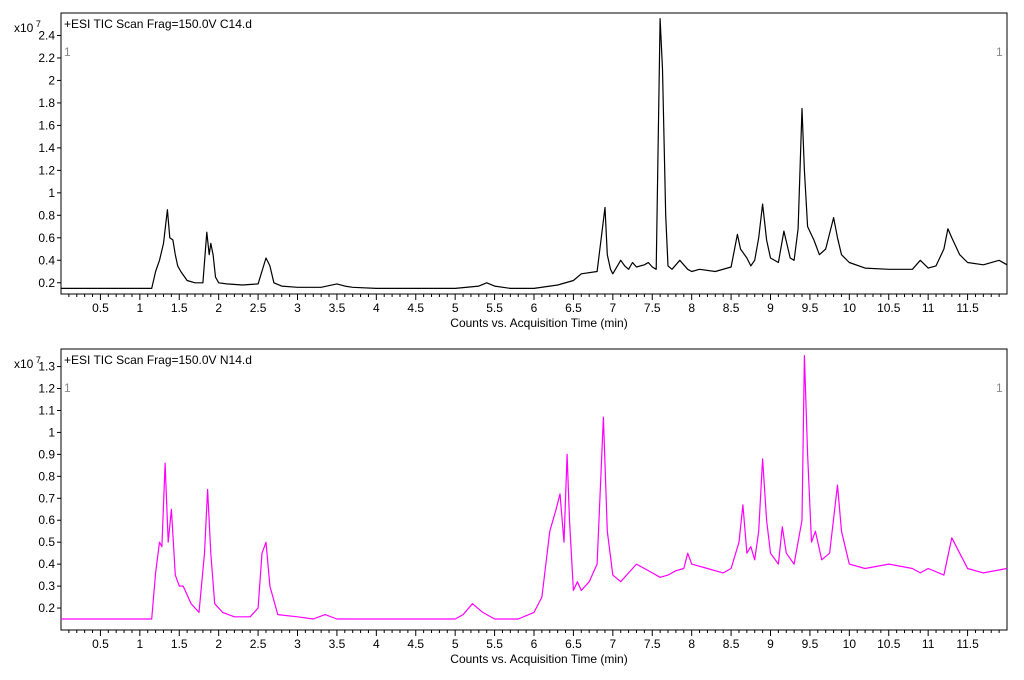 Image resolution: width=1024 pixels, height=680 pixels. I want to click on y-tick-label: 1.6, so click(46, 125).